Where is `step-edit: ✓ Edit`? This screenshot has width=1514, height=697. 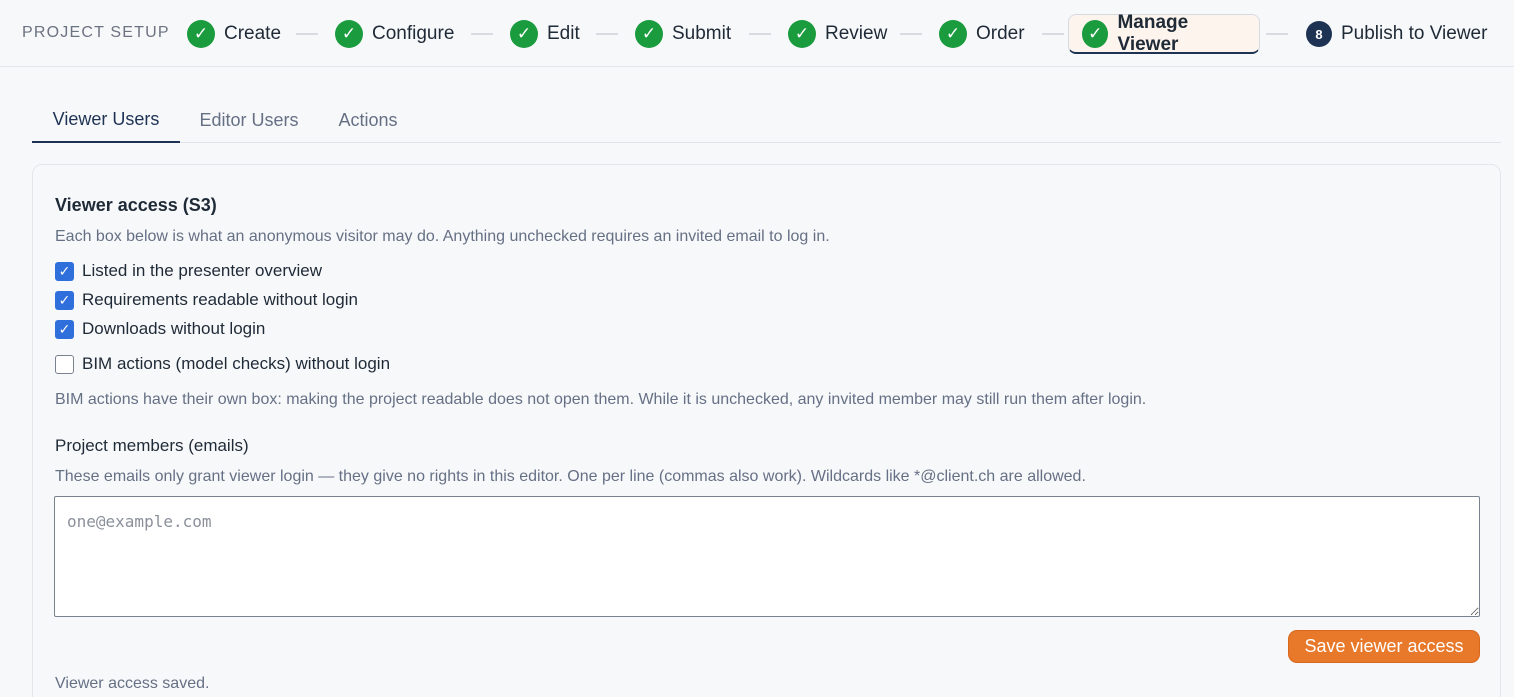
step-edit: ✓ Edit is located at coordinates (545, 34).